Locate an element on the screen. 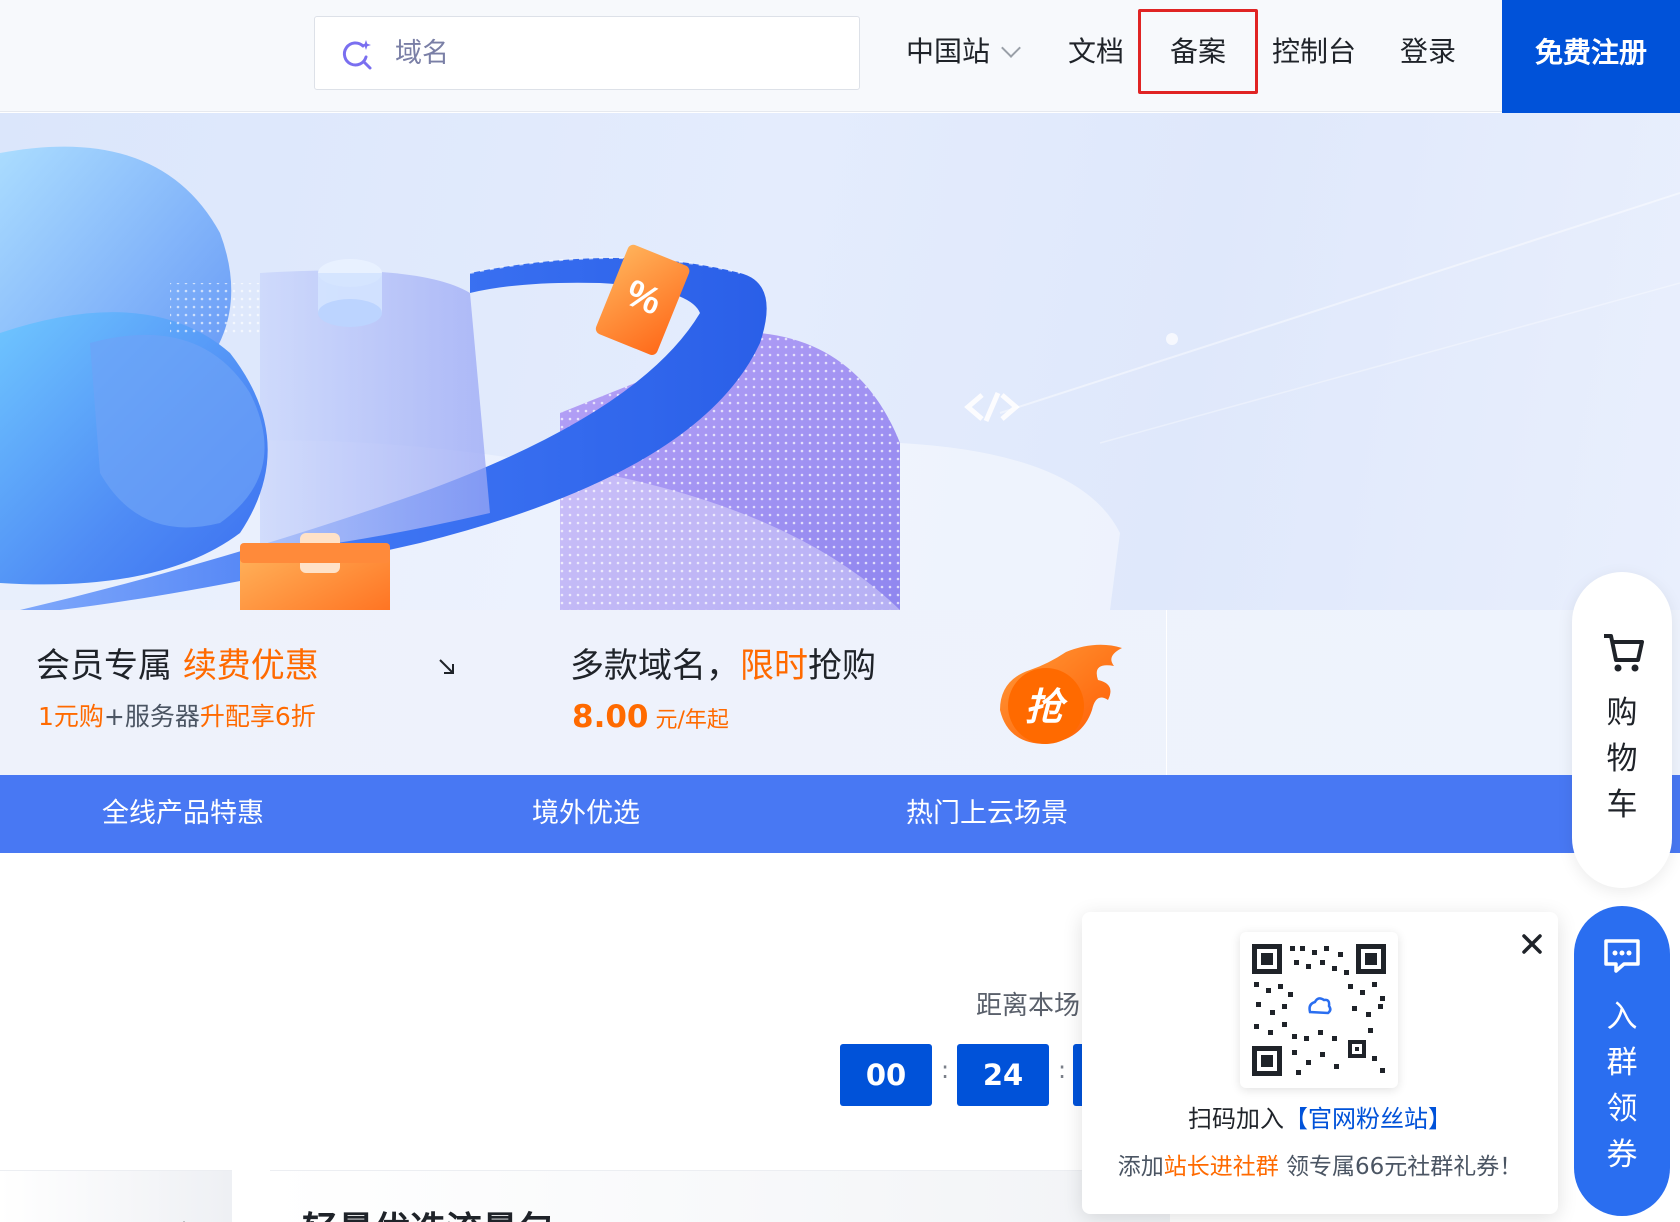 The image size is (1680, 1222). nav-console: 控制台 is located at coordinates (1314, 52).